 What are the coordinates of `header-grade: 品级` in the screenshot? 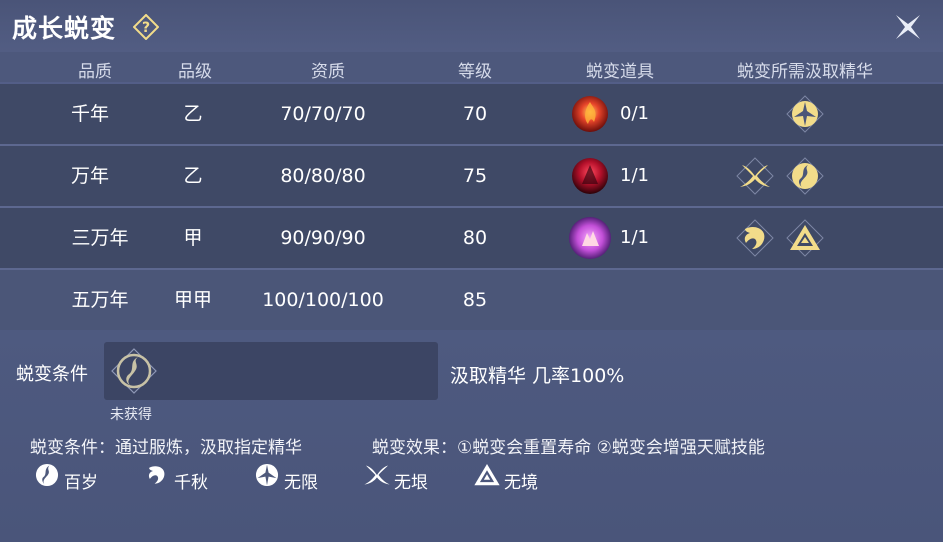 It's located at (195, 72).